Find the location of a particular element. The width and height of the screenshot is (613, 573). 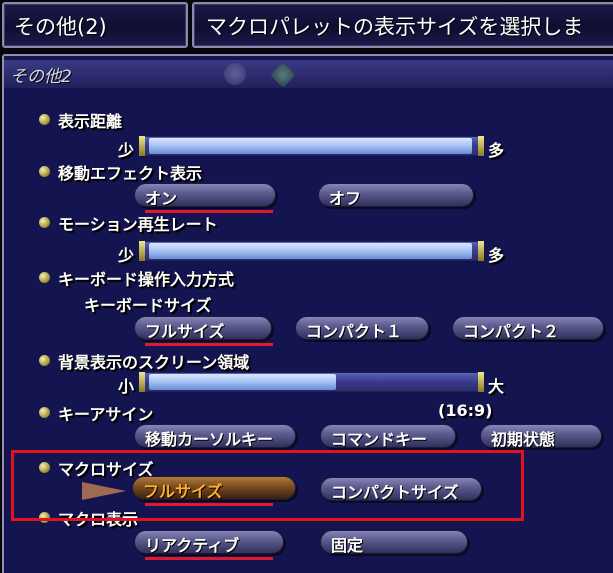

macro-display-fixed-label: 固定 is located at coordinates (347, 545).